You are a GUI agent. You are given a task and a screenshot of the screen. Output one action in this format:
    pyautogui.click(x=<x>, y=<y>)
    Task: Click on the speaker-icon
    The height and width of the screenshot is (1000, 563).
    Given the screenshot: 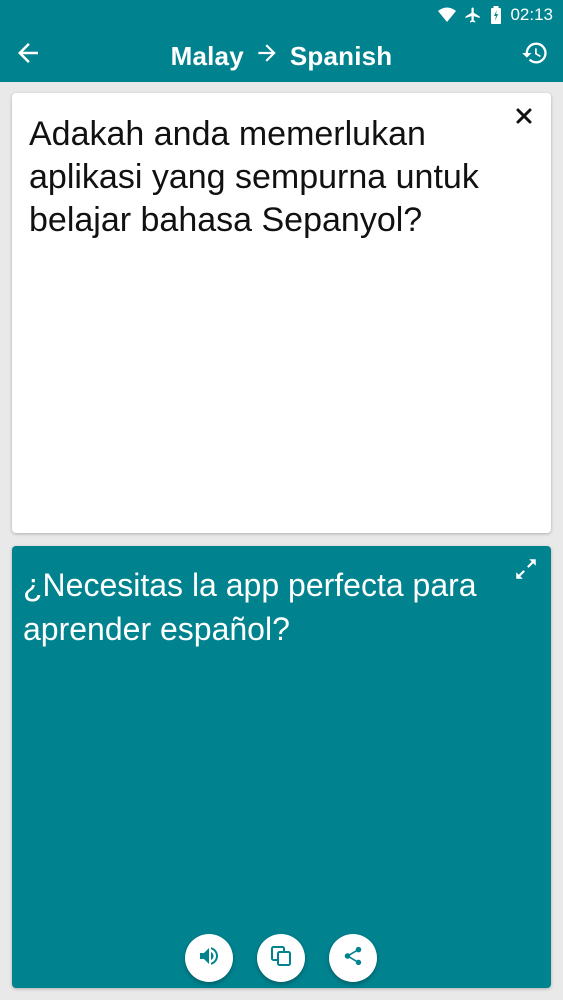 What is the action you would take?
    pyautogui.click(x=209, y=958)
    